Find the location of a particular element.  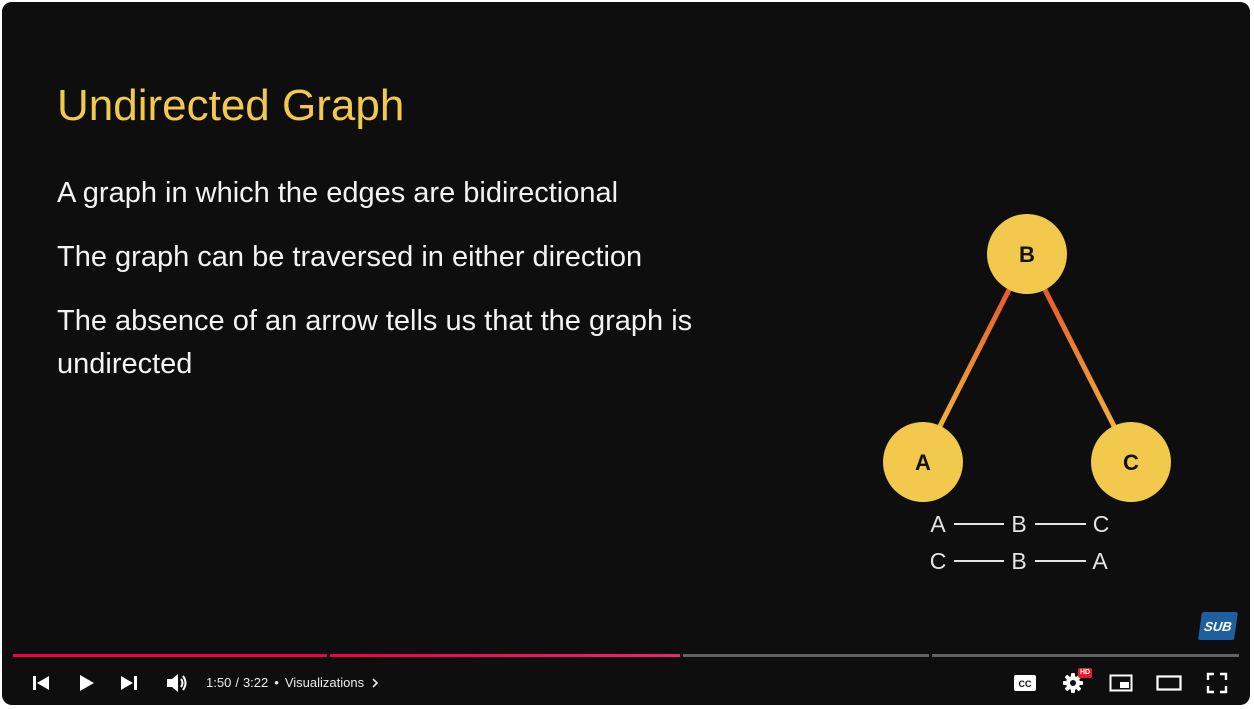

time-display: 1:50 / 3:22 • Visualizations is located at coordinates (293, 682).